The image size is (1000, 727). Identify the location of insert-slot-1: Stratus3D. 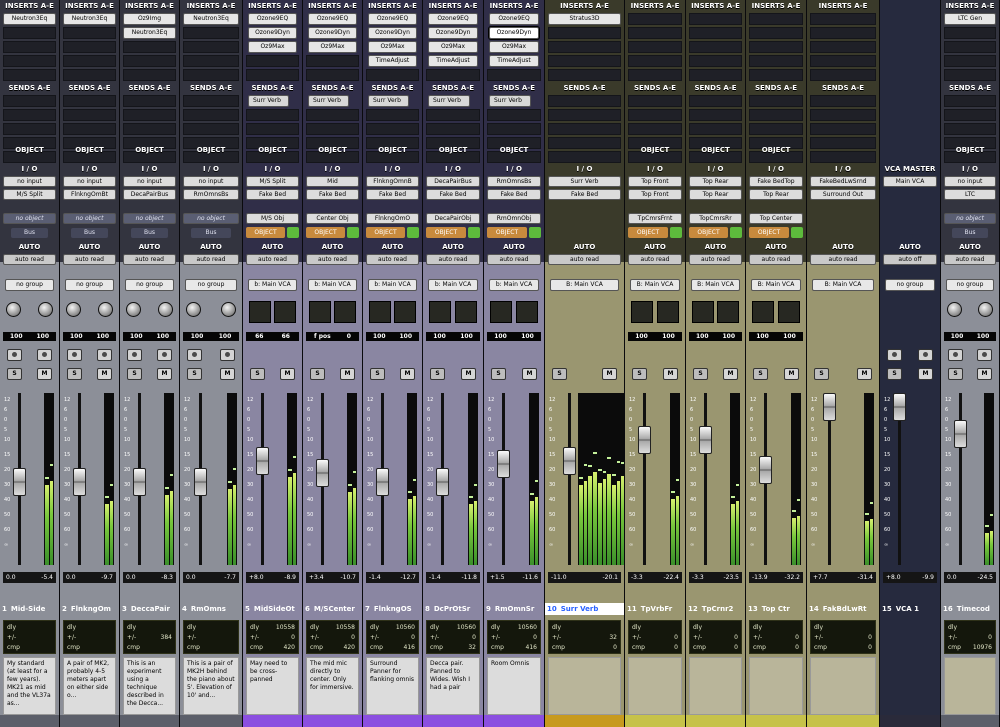
(584, 19).